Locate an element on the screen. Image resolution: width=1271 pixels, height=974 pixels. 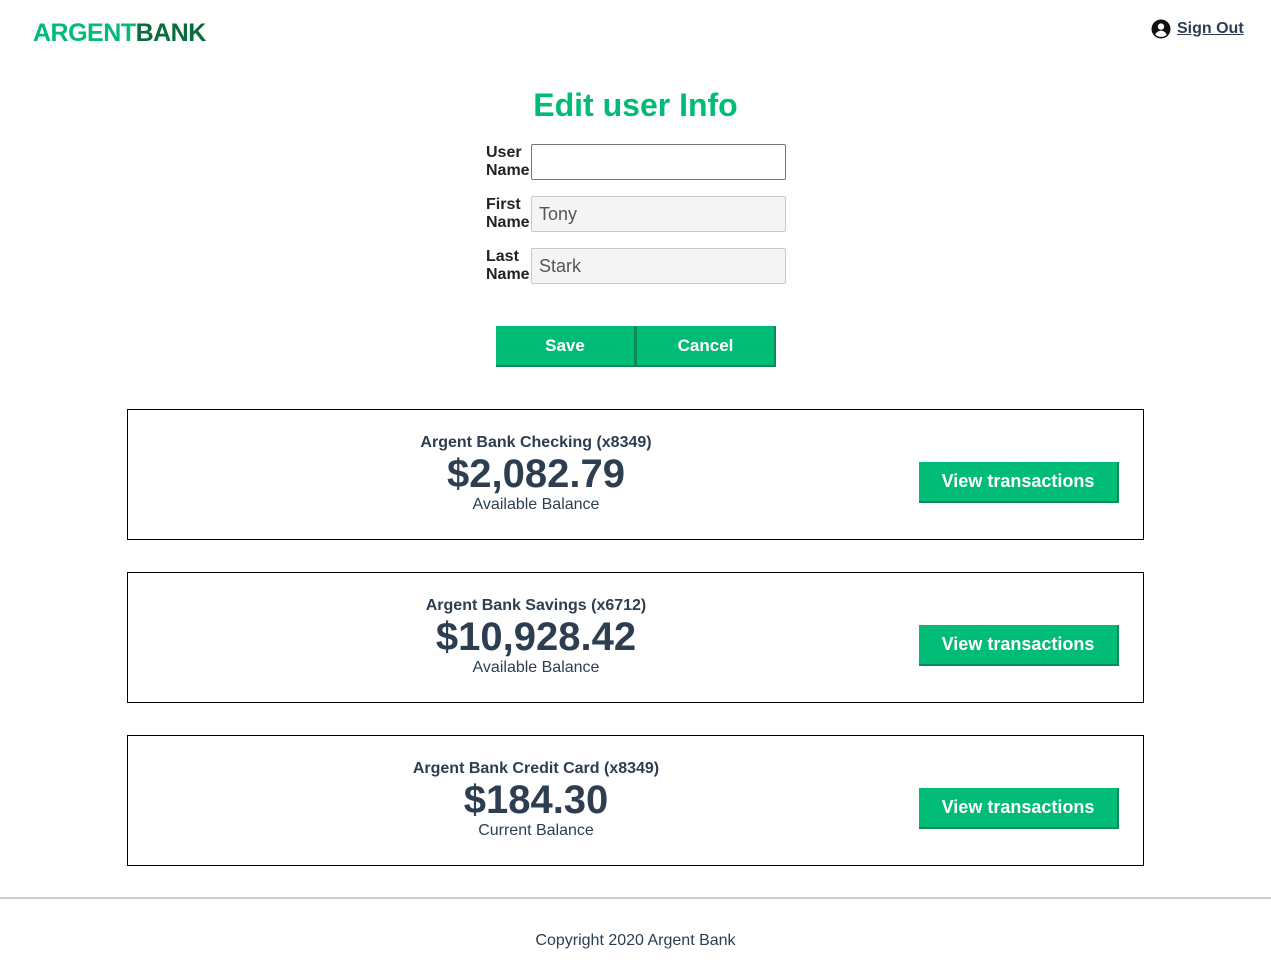
footer-divider is located at coordinates (635, 898).